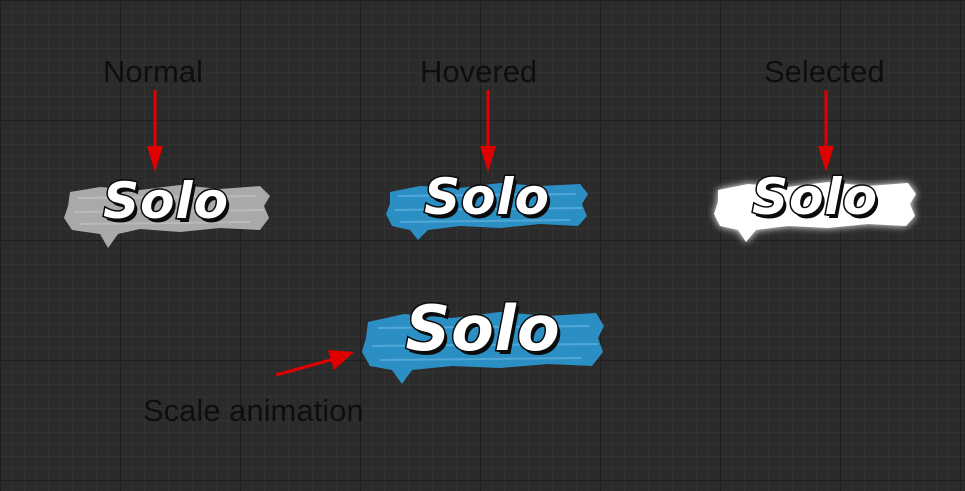  Describe the element at coordinates (824, 71) in the screenshot. I see `selected-label: Selected` at that location.